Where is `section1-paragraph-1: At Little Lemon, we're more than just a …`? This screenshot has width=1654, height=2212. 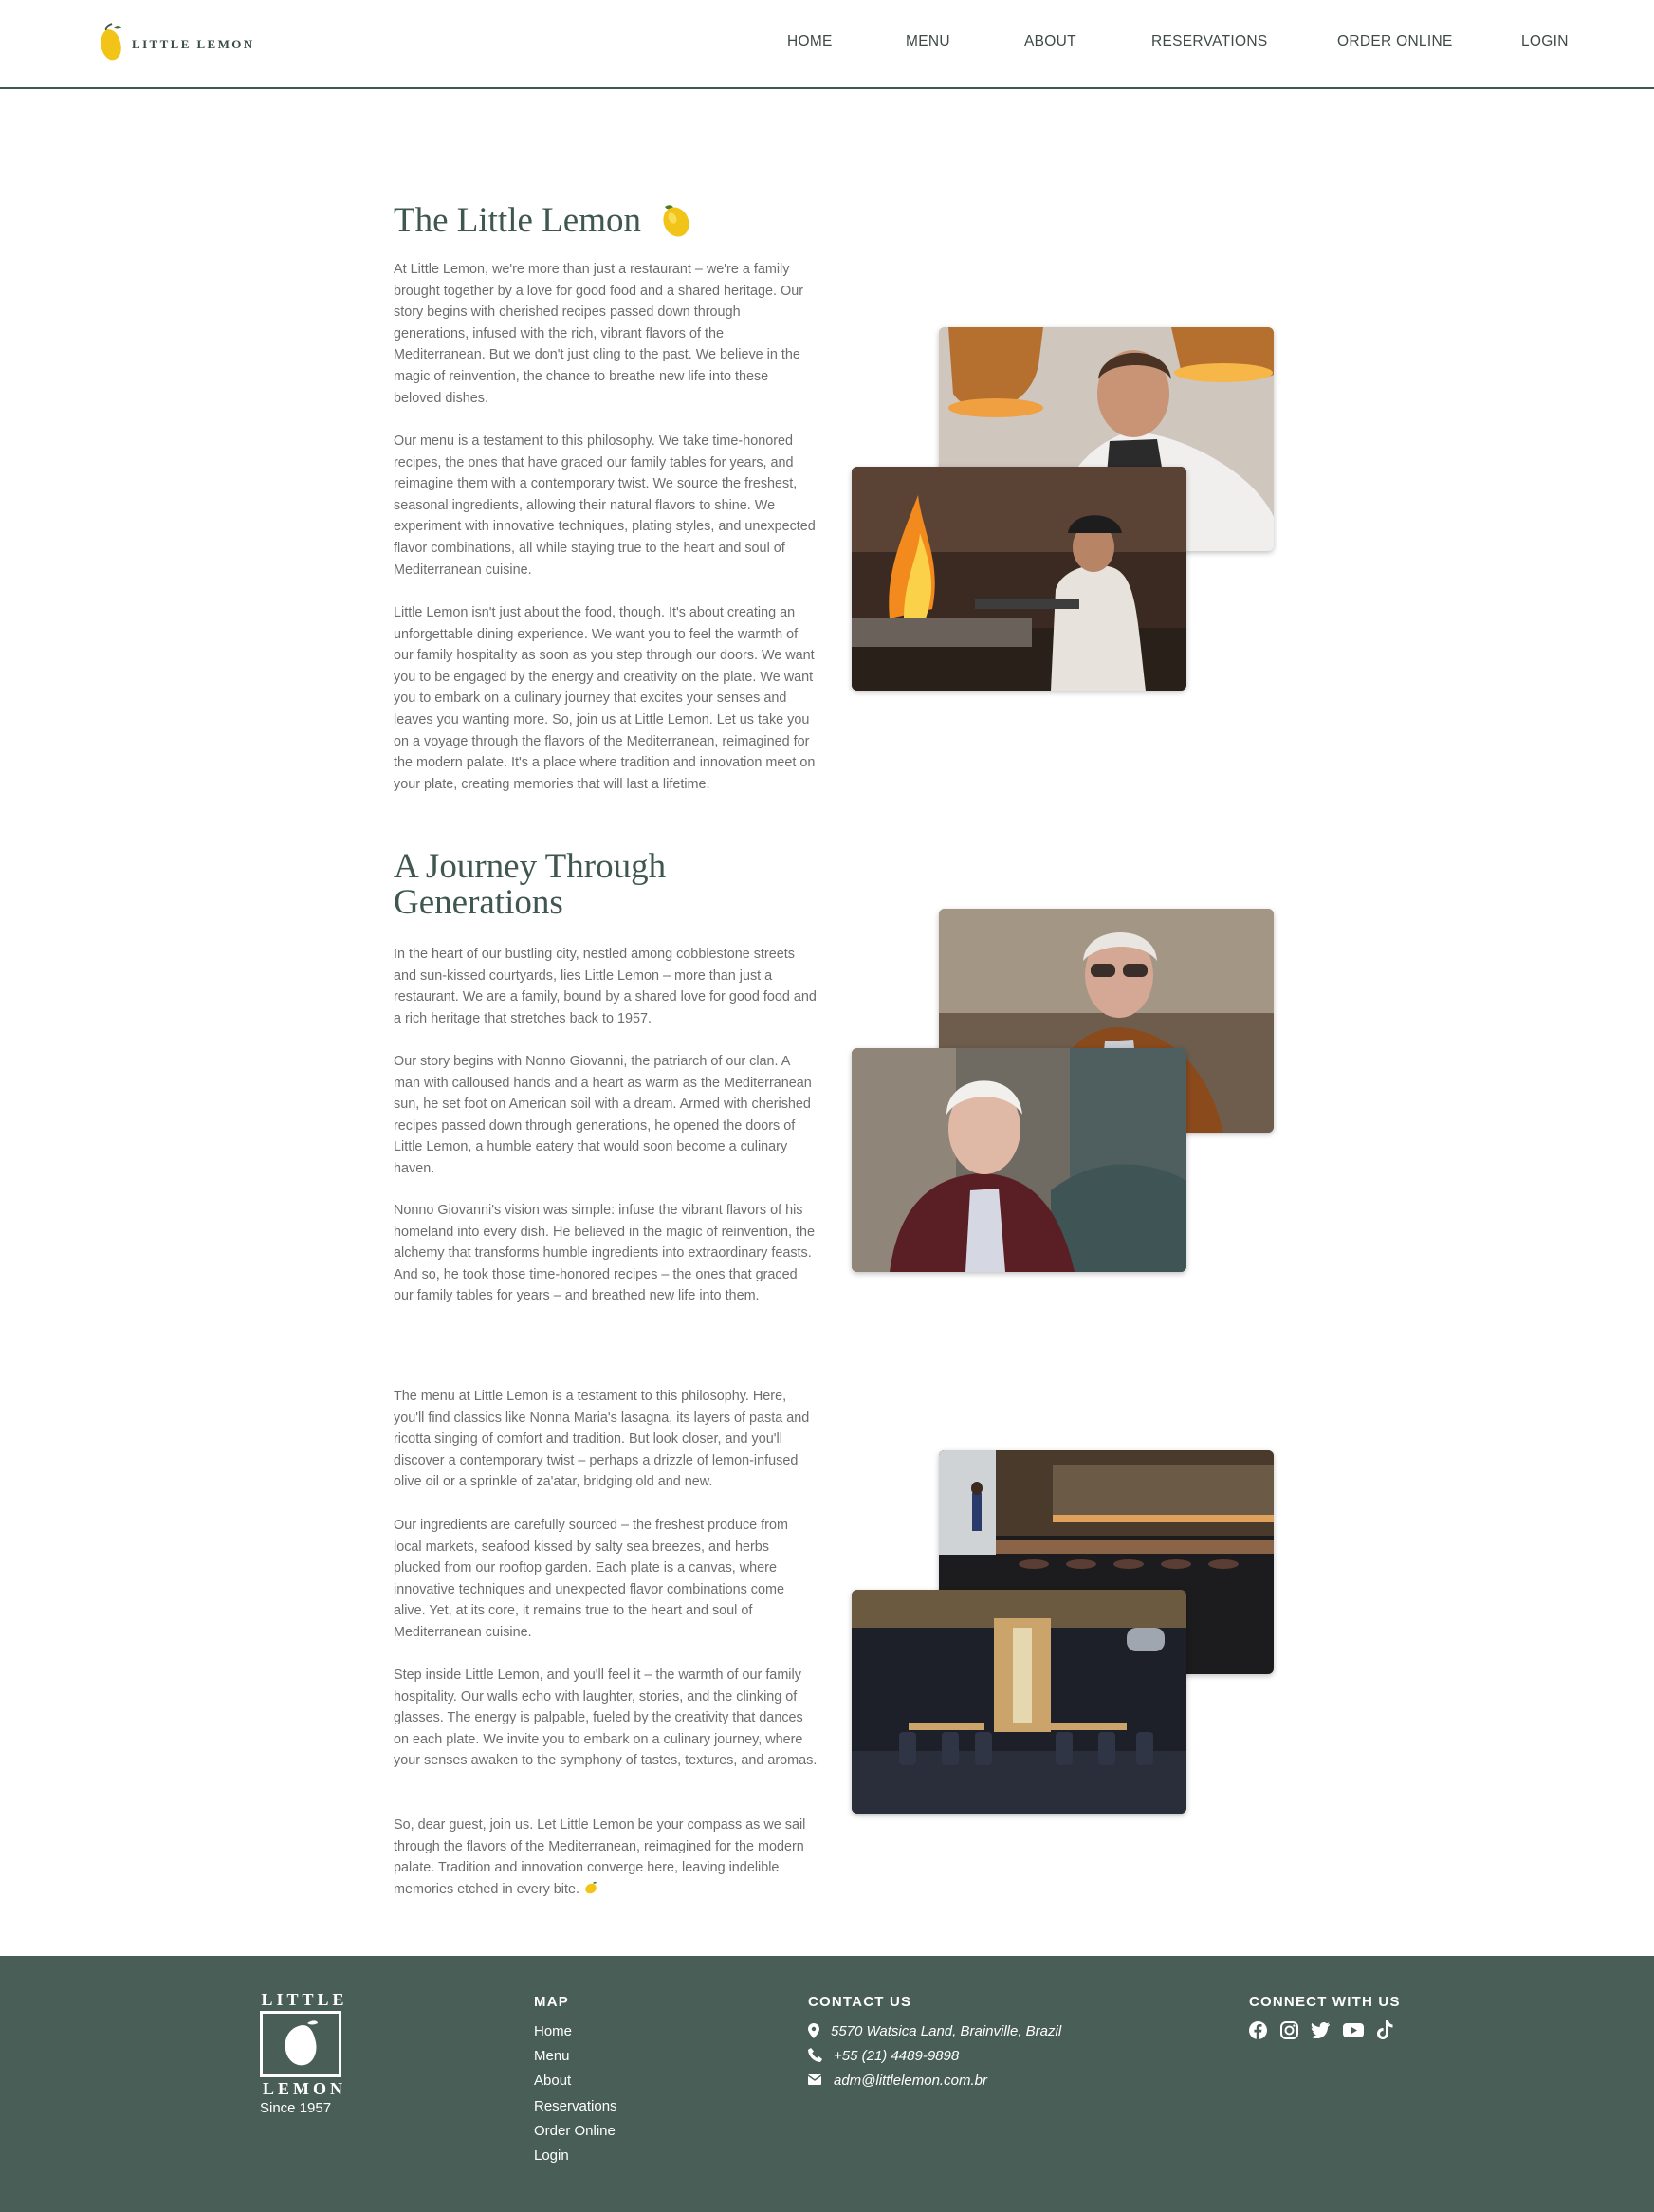
section1-paragraph-1: At Little Lemon, we're more than just a … is located at coordinates (599, 334).